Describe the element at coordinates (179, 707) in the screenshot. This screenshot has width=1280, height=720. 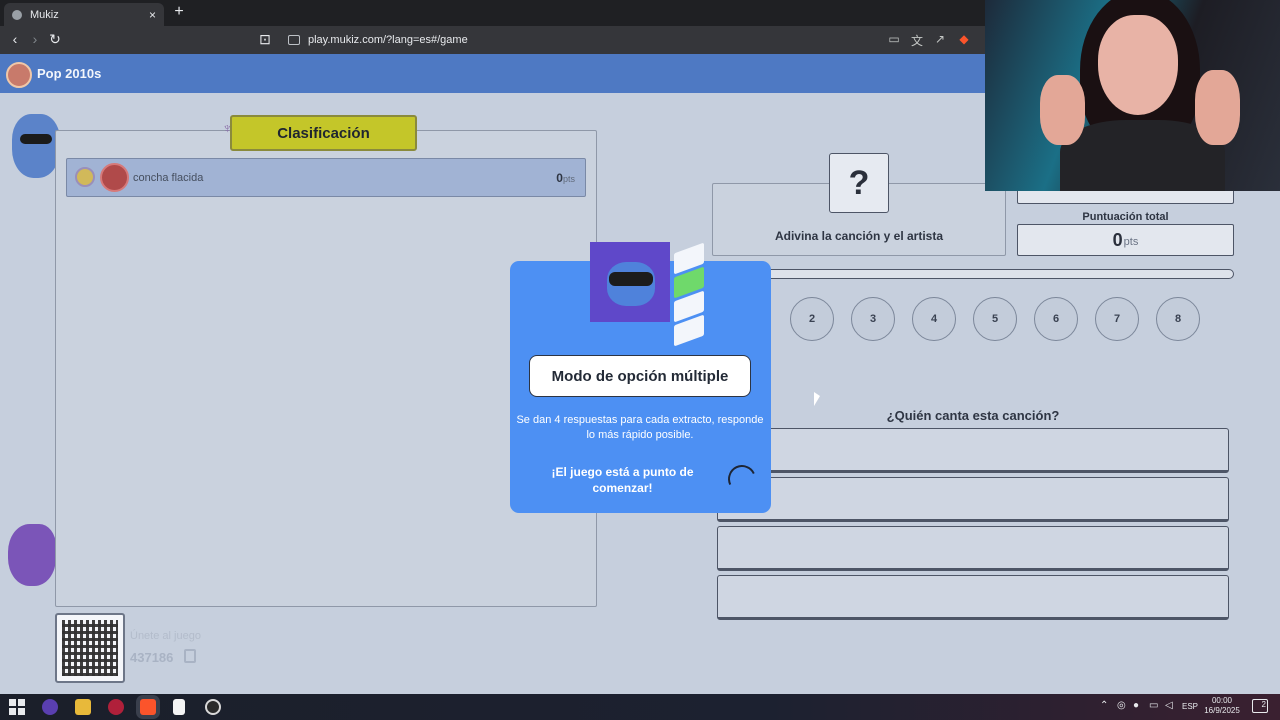
I see `notepad-icon` at that location.